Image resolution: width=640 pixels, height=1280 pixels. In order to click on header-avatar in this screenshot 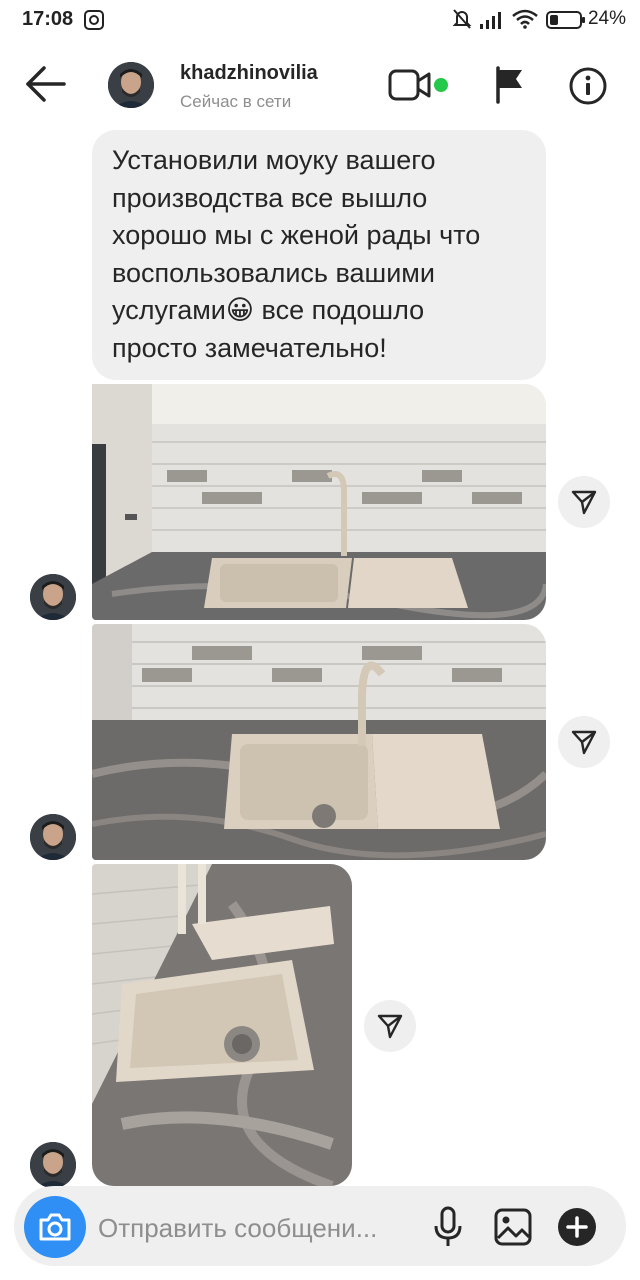, I will do `click(131, 85)`.